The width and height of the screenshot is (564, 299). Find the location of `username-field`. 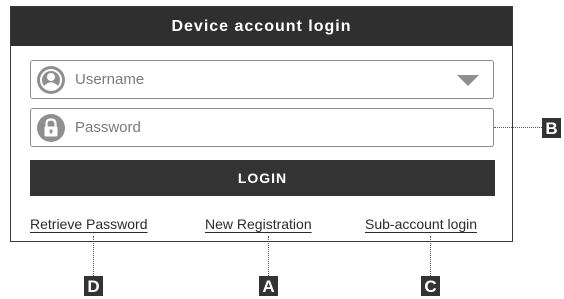

username-field is located at coordinates (262, 79).